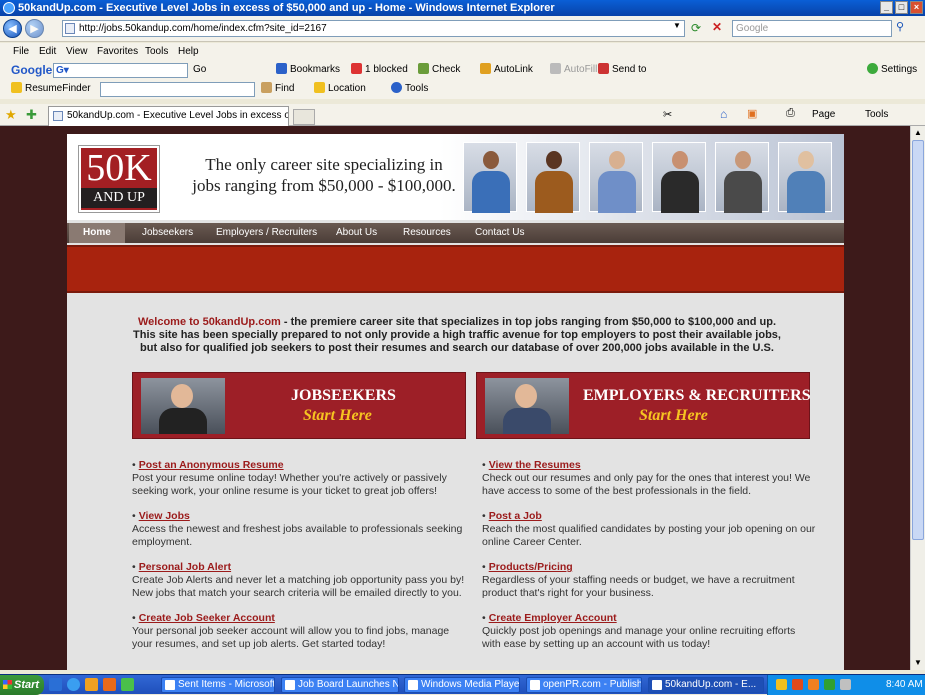 Image resolution: width=925 pixels, height=695 pixels. I want to click on scroll-thumb, so click(918, 340).